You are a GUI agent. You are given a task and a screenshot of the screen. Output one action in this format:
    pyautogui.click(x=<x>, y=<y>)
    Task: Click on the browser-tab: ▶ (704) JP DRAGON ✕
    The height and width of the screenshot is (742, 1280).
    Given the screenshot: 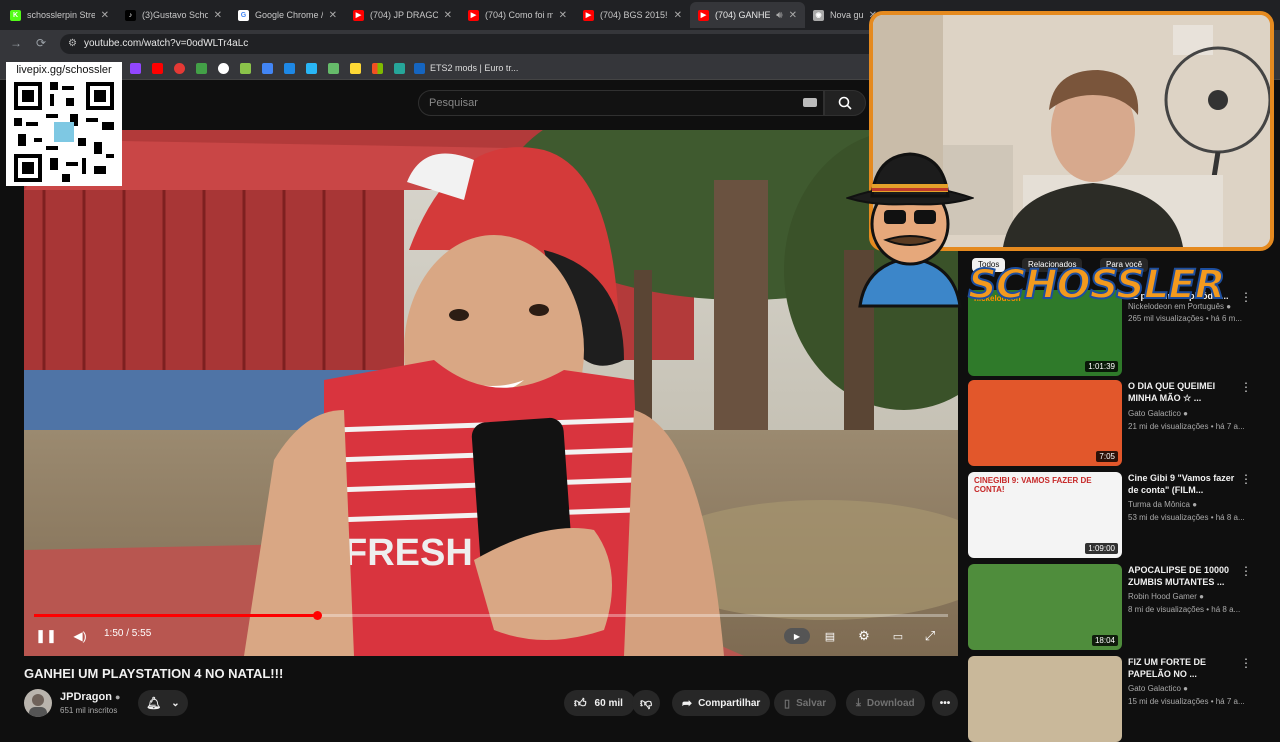 What is the action you would take?
    pyautogui.click(x=402, y=15)
    